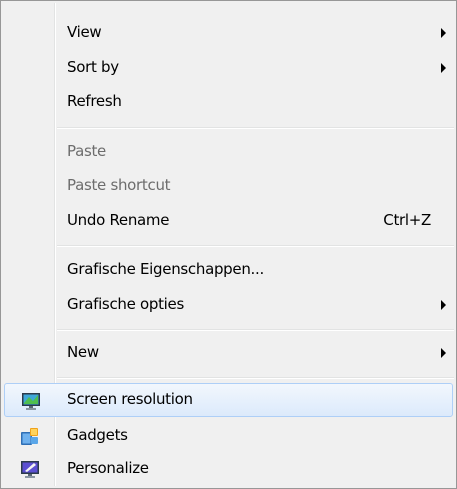 Image resolution: width=457 pixels, height=489 pixels. Describe the element at coordinates (108, 468) in the screenshot. I see `menu-item-label: Personalize` at that location.